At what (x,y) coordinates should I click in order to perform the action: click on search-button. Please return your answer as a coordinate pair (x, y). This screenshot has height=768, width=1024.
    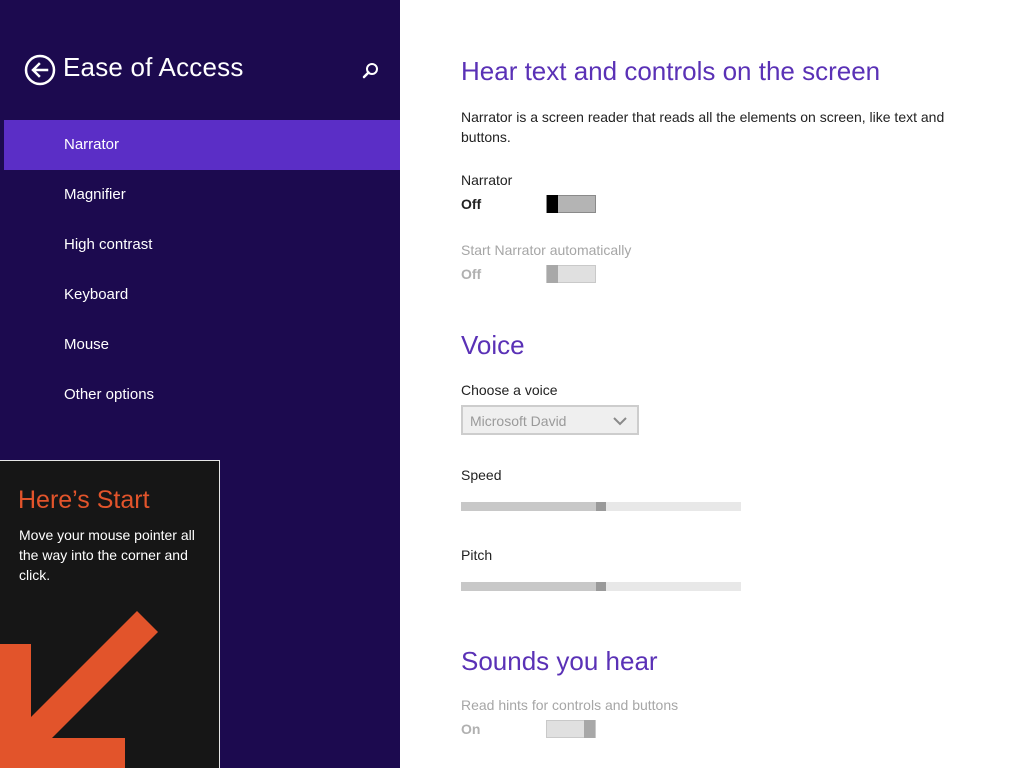
    Looking at the image, I should click on (371, 71).